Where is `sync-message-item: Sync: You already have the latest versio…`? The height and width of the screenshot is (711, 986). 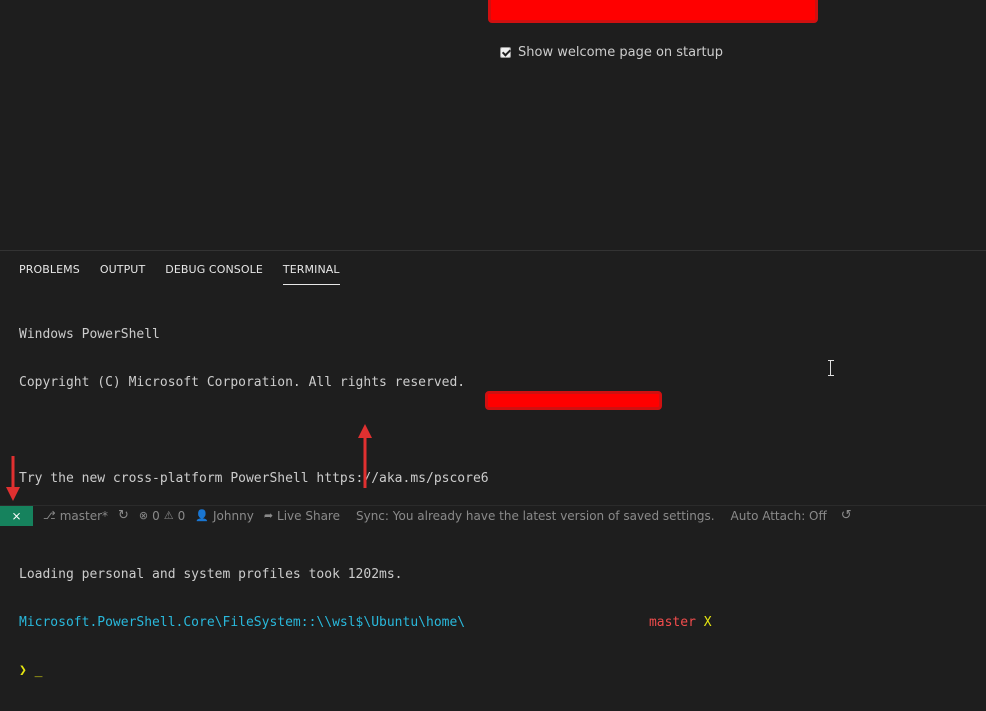 sync-message-item: Sync: You already have the latest versio… is located at coordinates (535, 516).